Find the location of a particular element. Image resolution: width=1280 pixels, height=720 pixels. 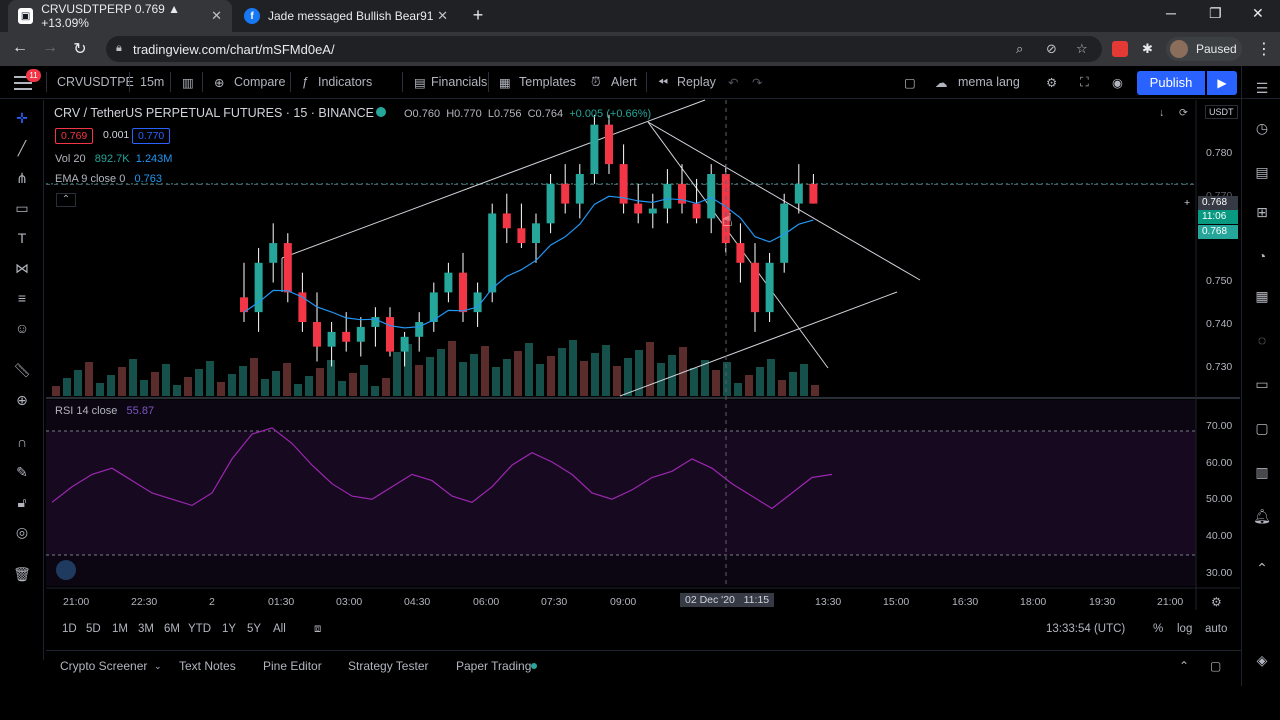

layout-name: mema lang is located at coordinates (989, 82).